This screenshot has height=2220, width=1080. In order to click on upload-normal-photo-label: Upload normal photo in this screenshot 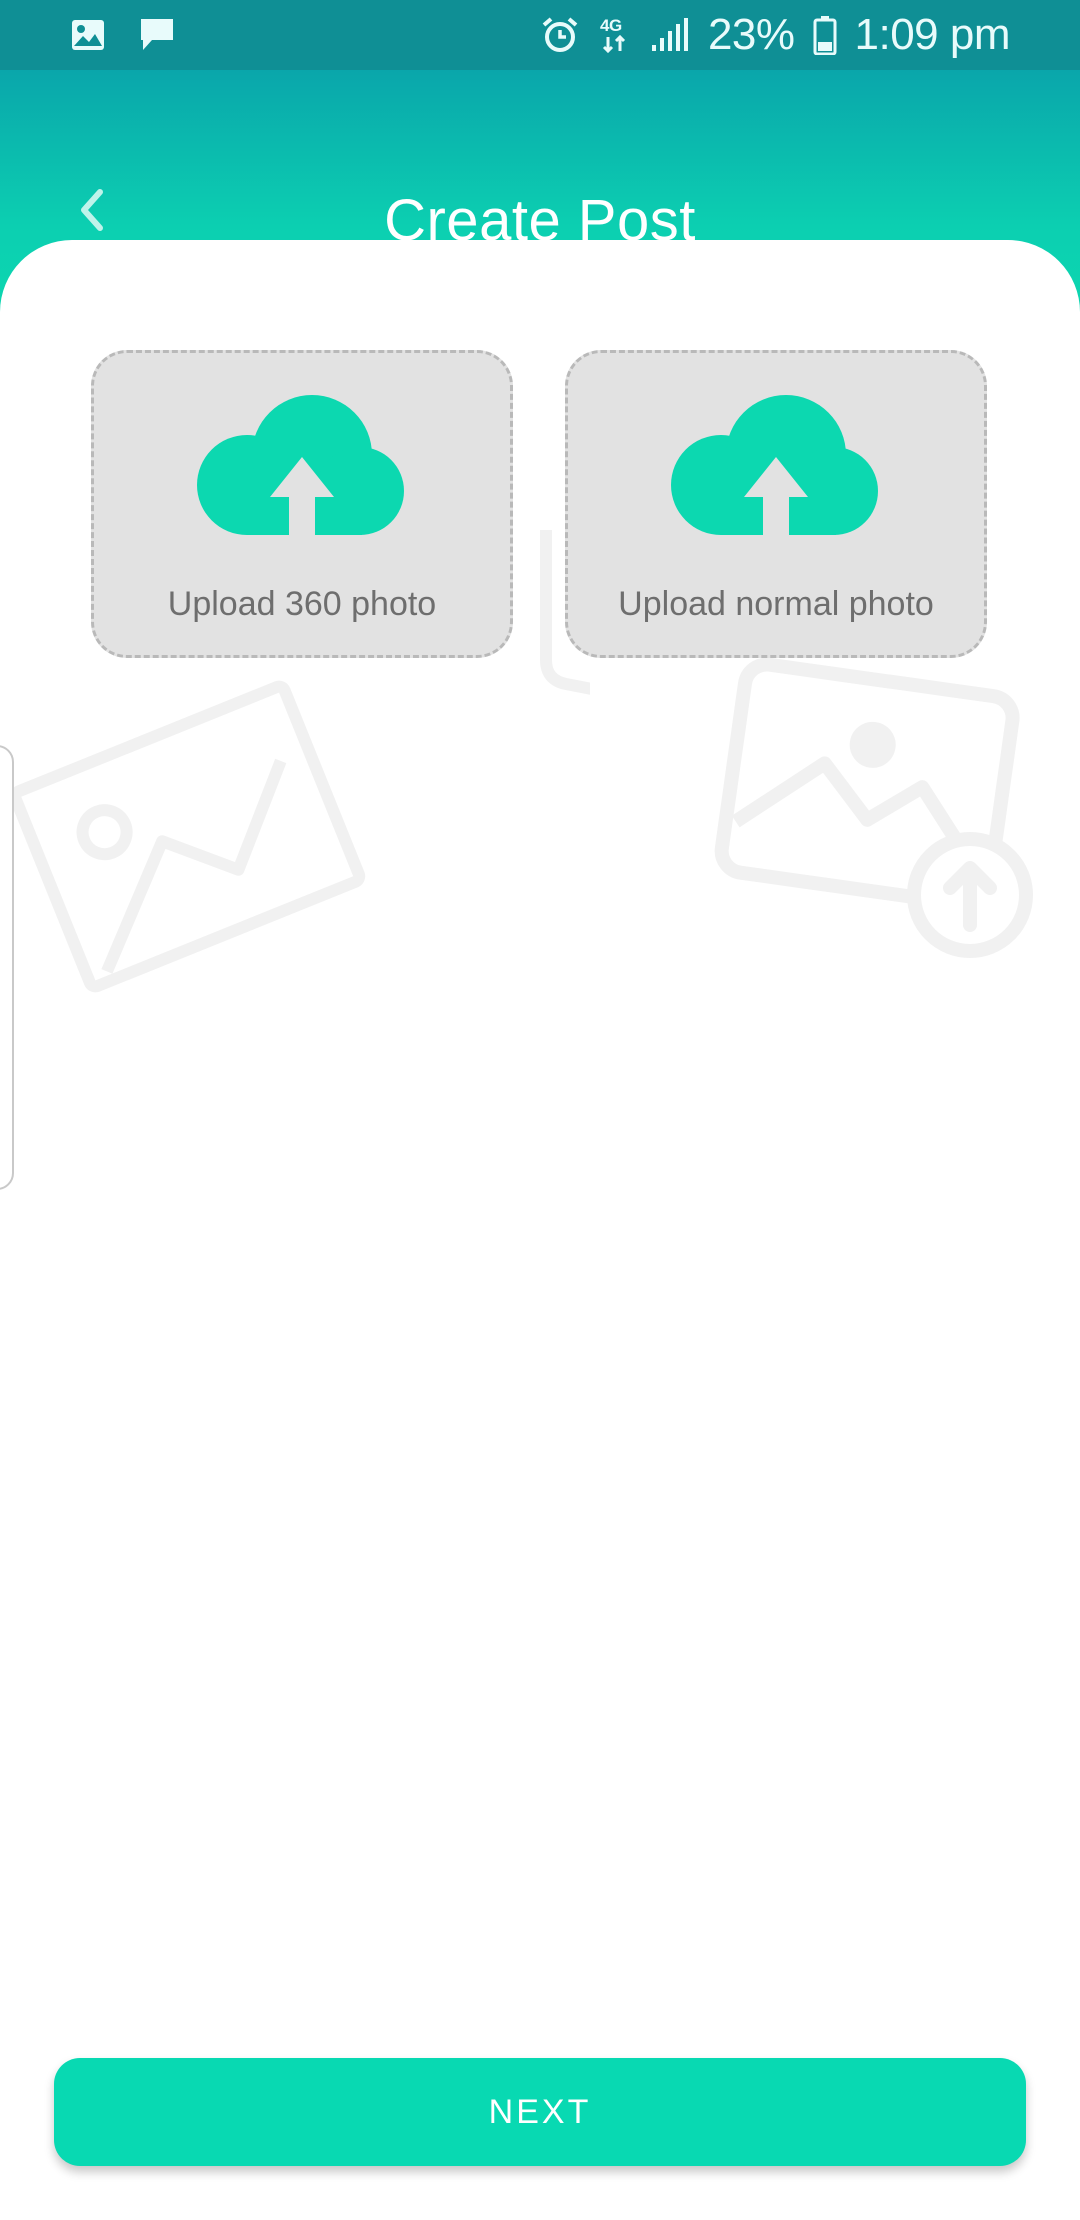, I will do `click(776, 604)`.